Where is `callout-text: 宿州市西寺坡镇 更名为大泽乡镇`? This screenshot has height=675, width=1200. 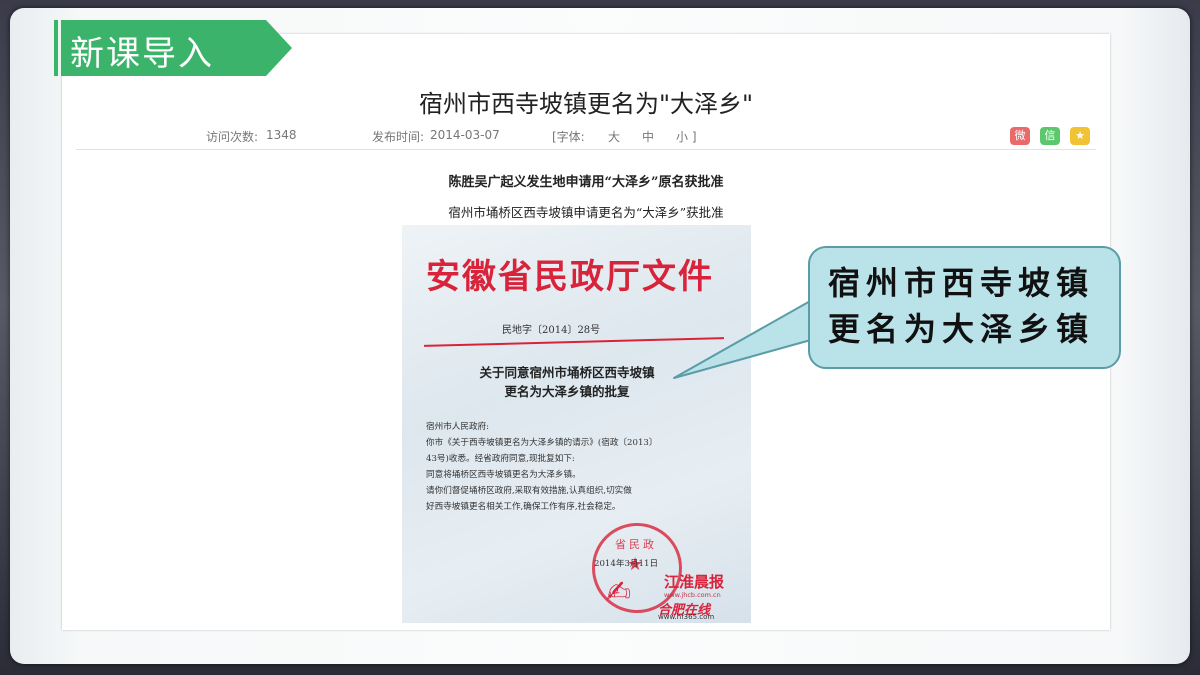 callout-text: 宿州市西寺坡镇 更名为大泽乡镇 is located at coordinates (961, 306).